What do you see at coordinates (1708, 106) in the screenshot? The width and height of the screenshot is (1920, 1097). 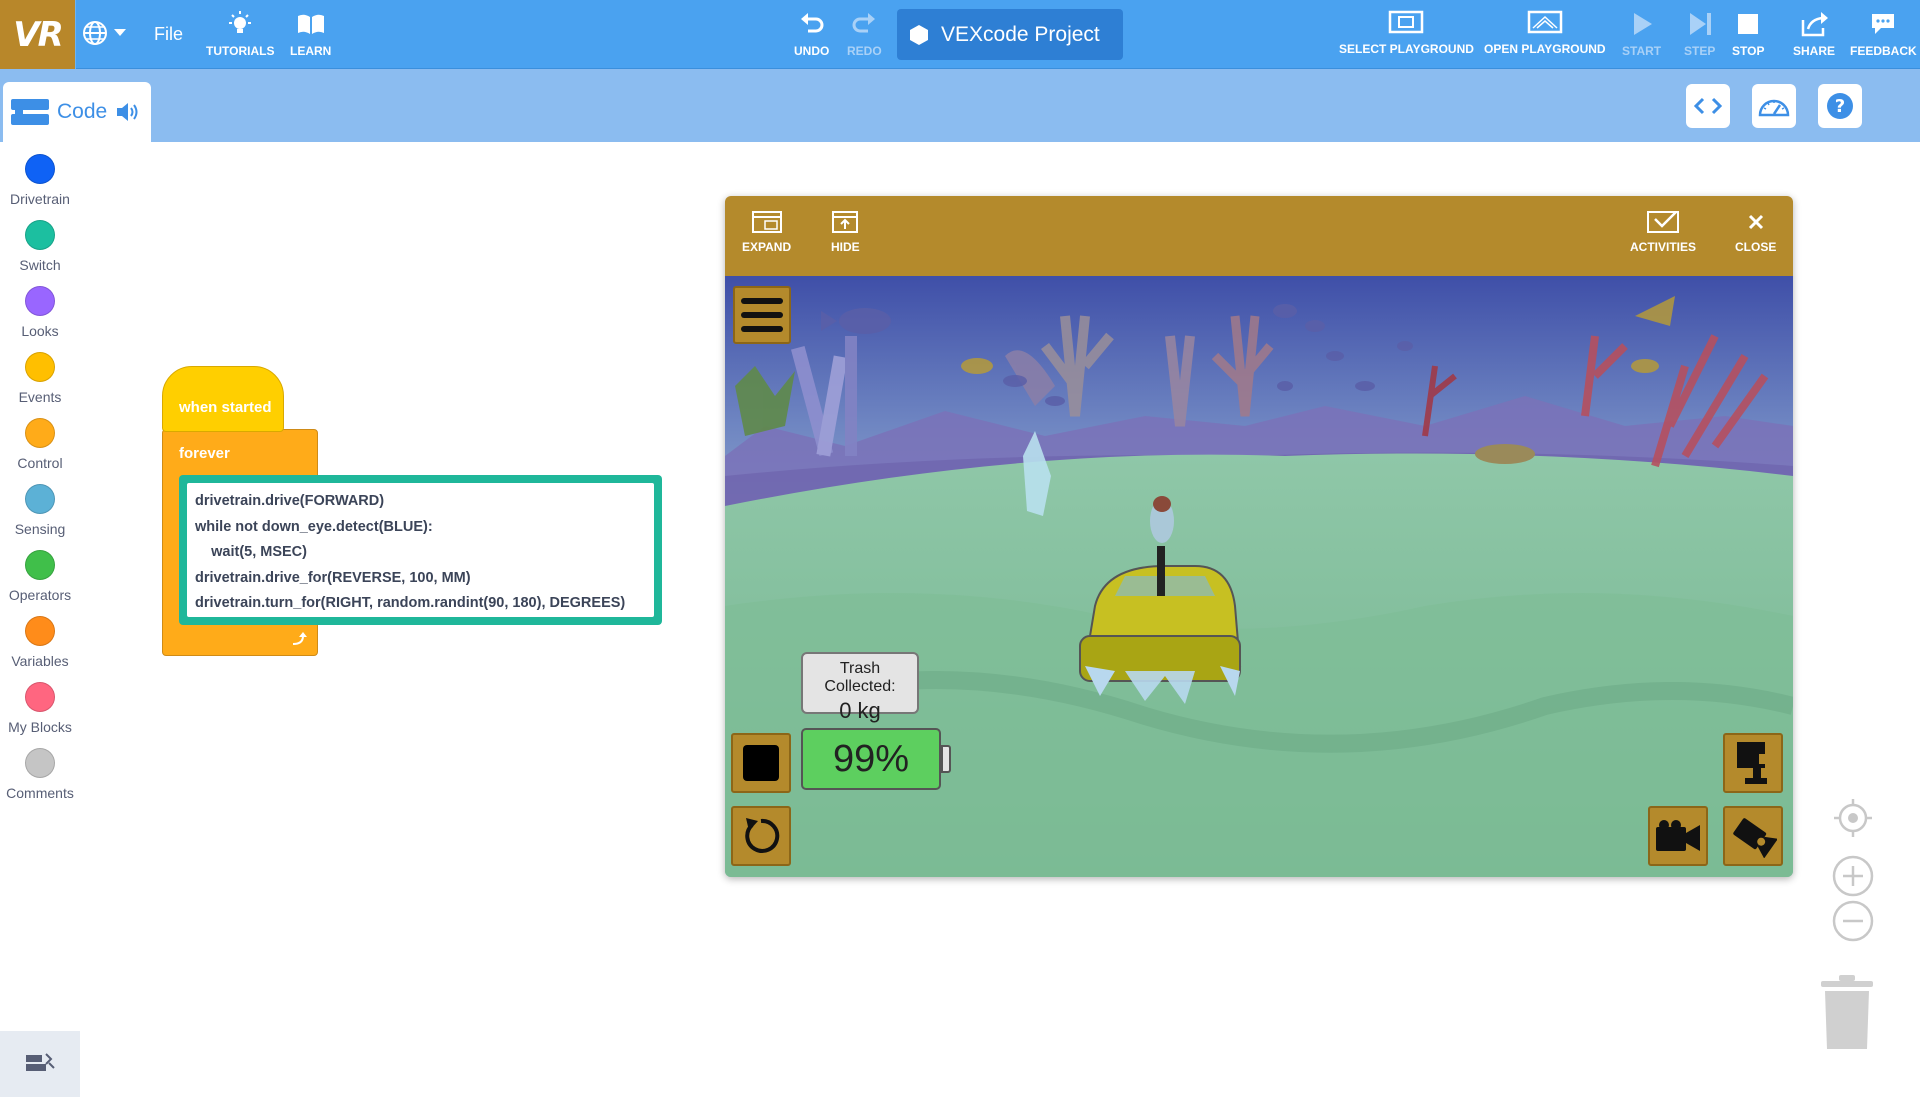 I see `code-viewer-button` at bounding box center [1708, 106].